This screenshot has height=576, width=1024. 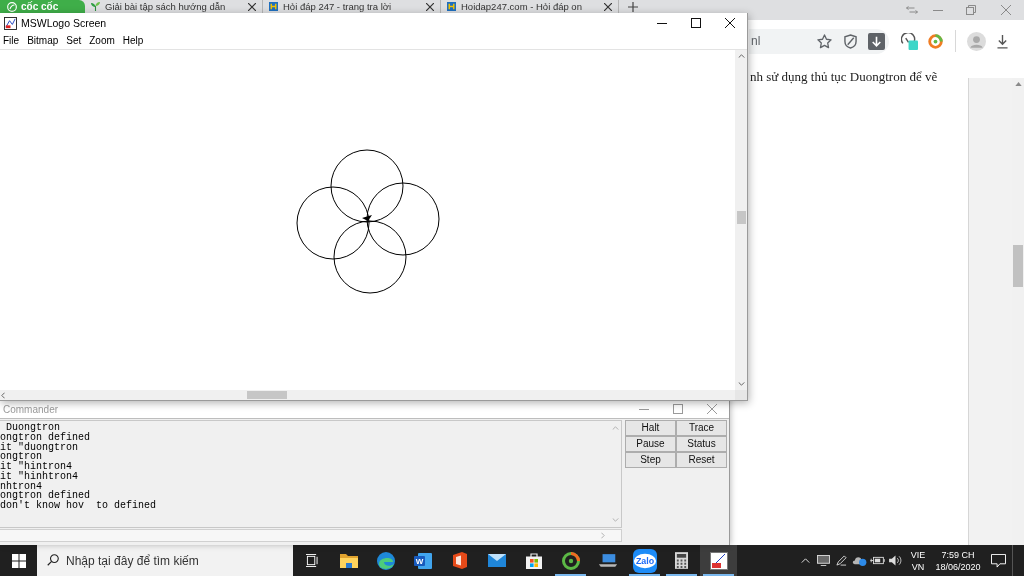 What do you see at coordinates (43, 41) in the screenshot?
I see `menu-item: Bitmap` at bounding box center [43, 41].